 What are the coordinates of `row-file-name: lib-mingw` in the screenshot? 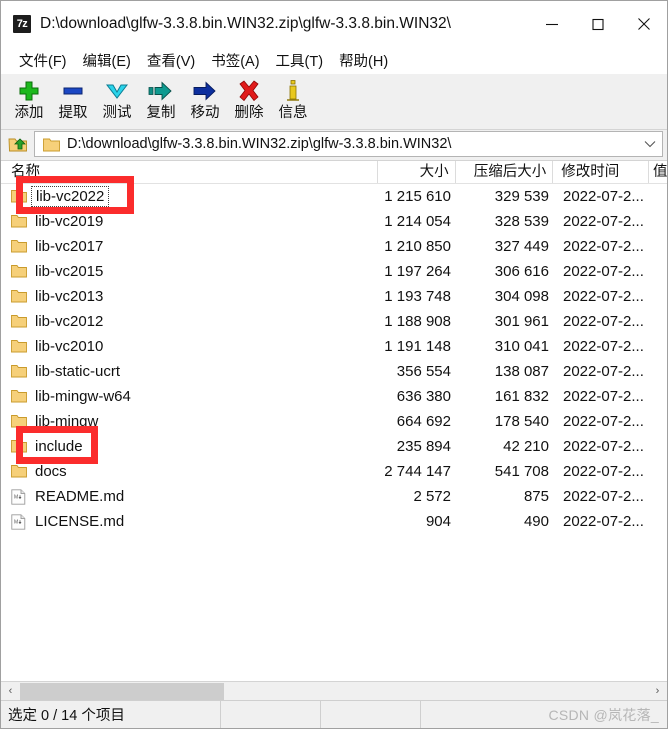 It's located at (67, 421).